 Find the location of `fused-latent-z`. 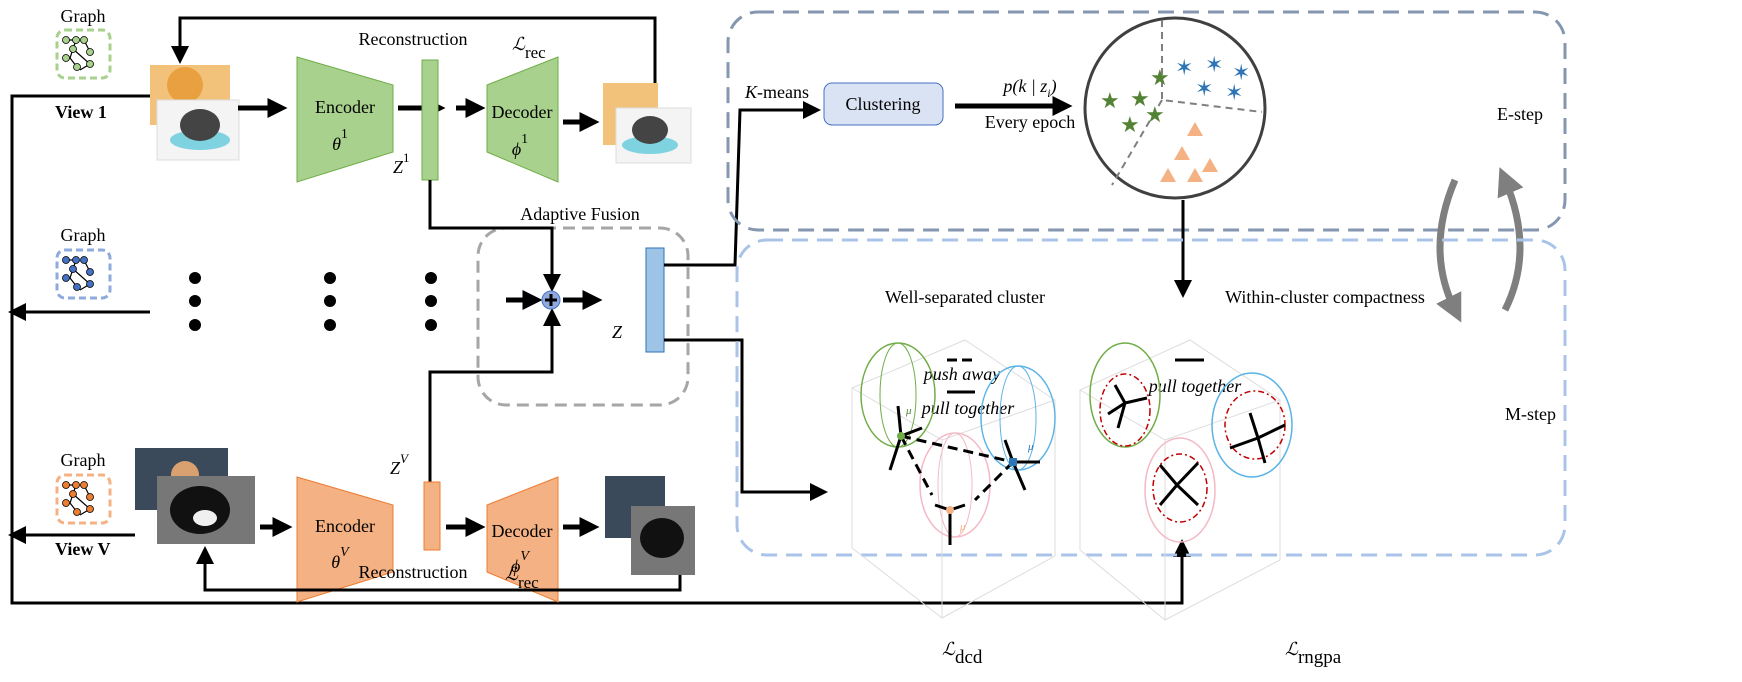

fused-latent-z is located at coordinates (655, 300).